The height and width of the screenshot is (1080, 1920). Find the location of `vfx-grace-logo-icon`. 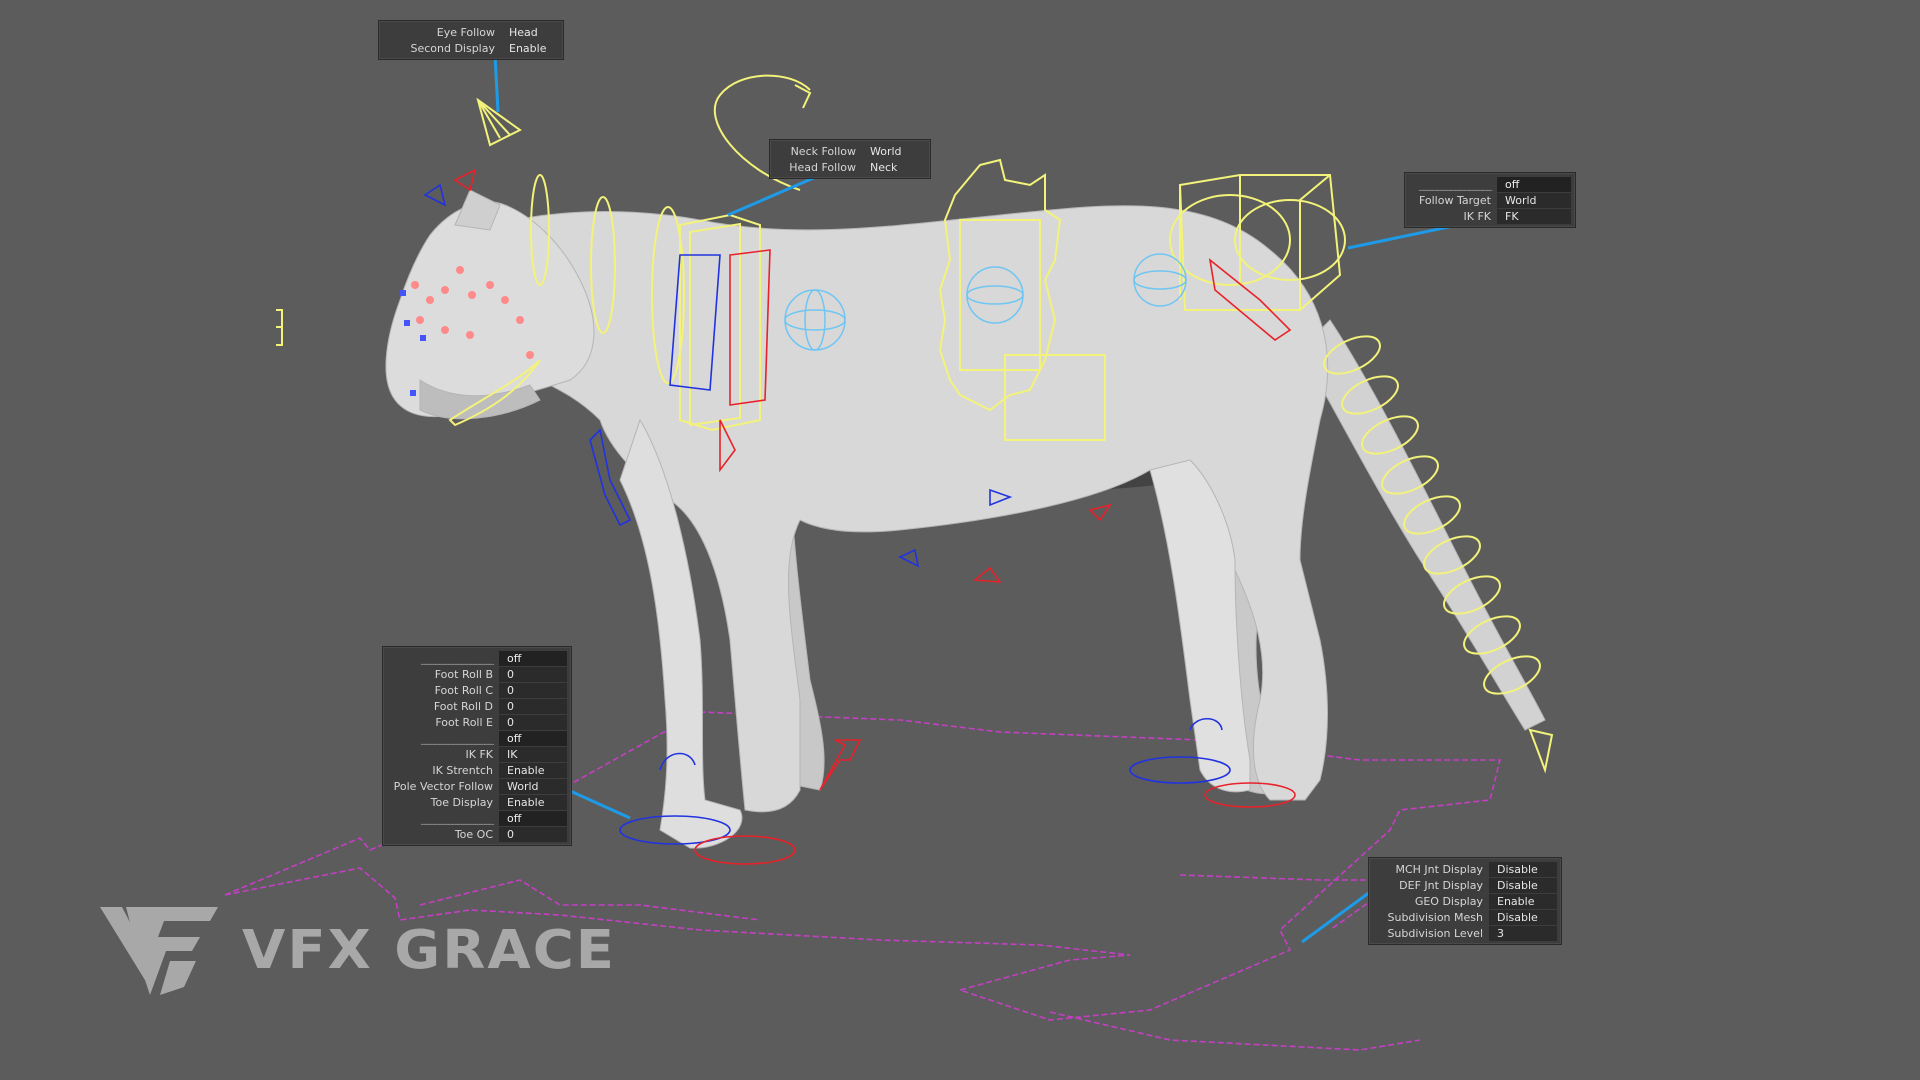

vfx-grace-logo-icon is located at coordinates (159, 951).